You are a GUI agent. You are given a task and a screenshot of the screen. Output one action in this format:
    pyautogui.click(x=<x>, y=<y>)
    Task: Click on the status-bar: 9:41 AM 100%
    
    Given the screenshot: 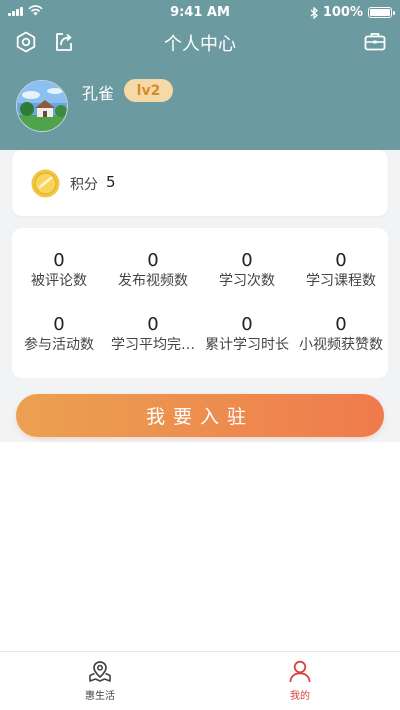 What is the action you would take?
    pyautogui.click(x=200, y=12)
    